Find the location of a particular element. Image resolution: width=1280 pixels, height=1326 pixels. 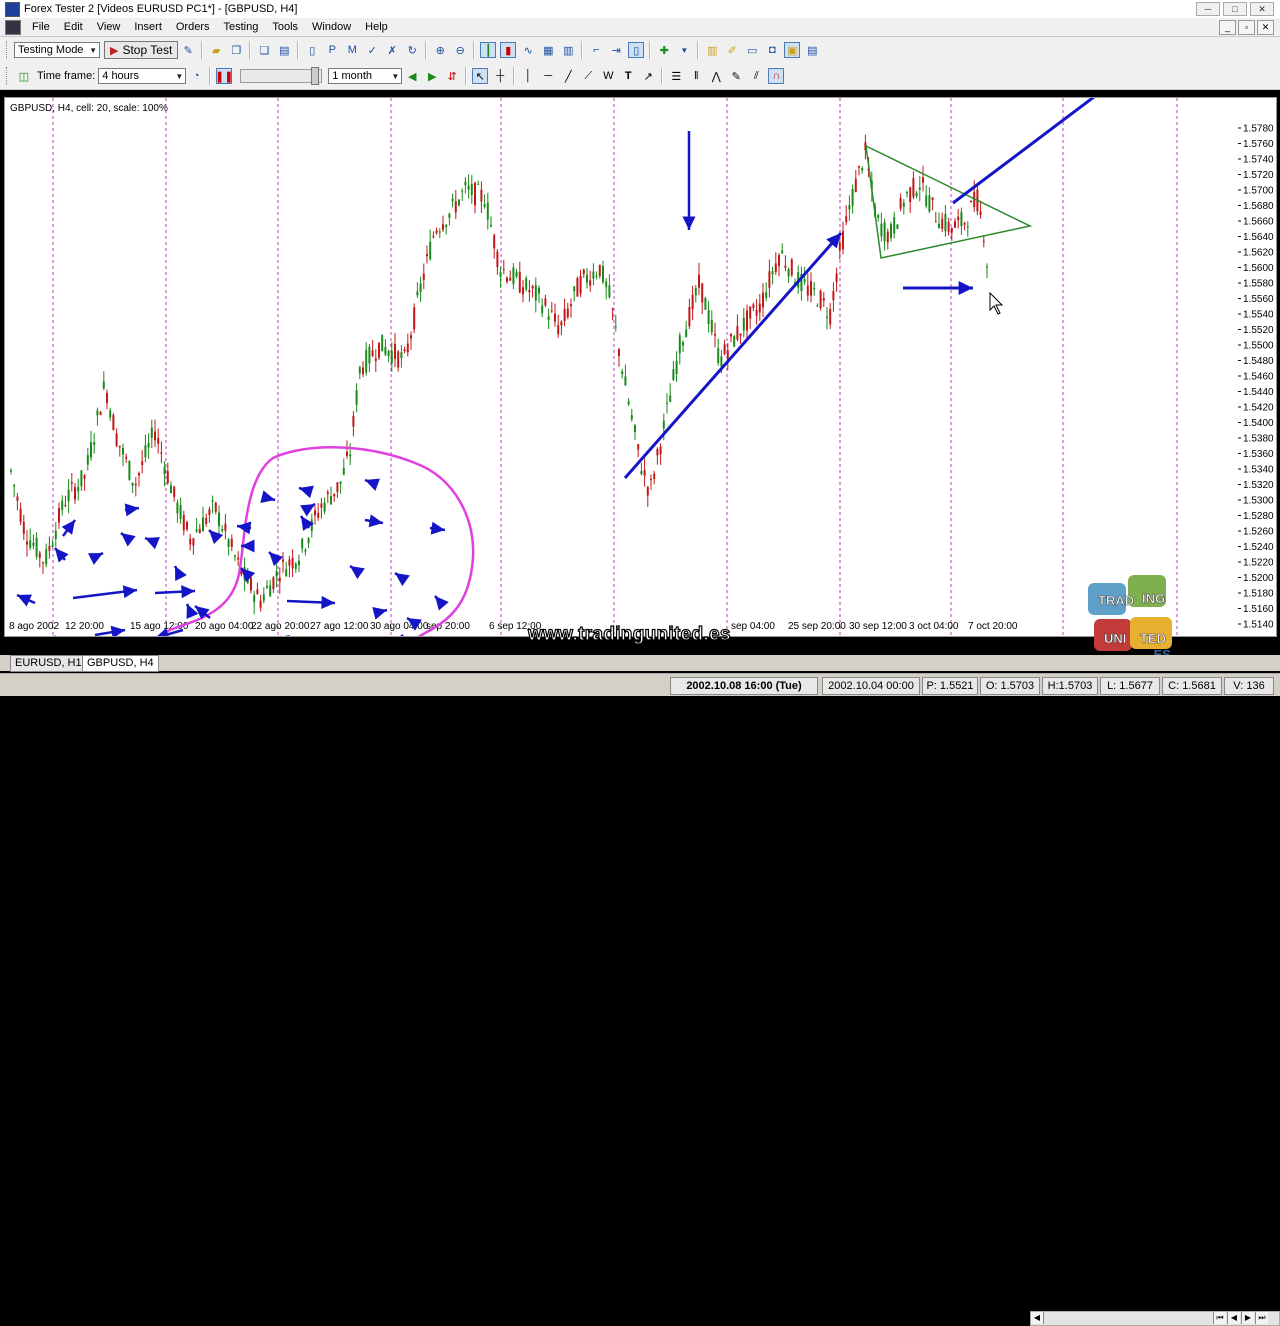

wave-icon: W is located at coordinates (608, 76).